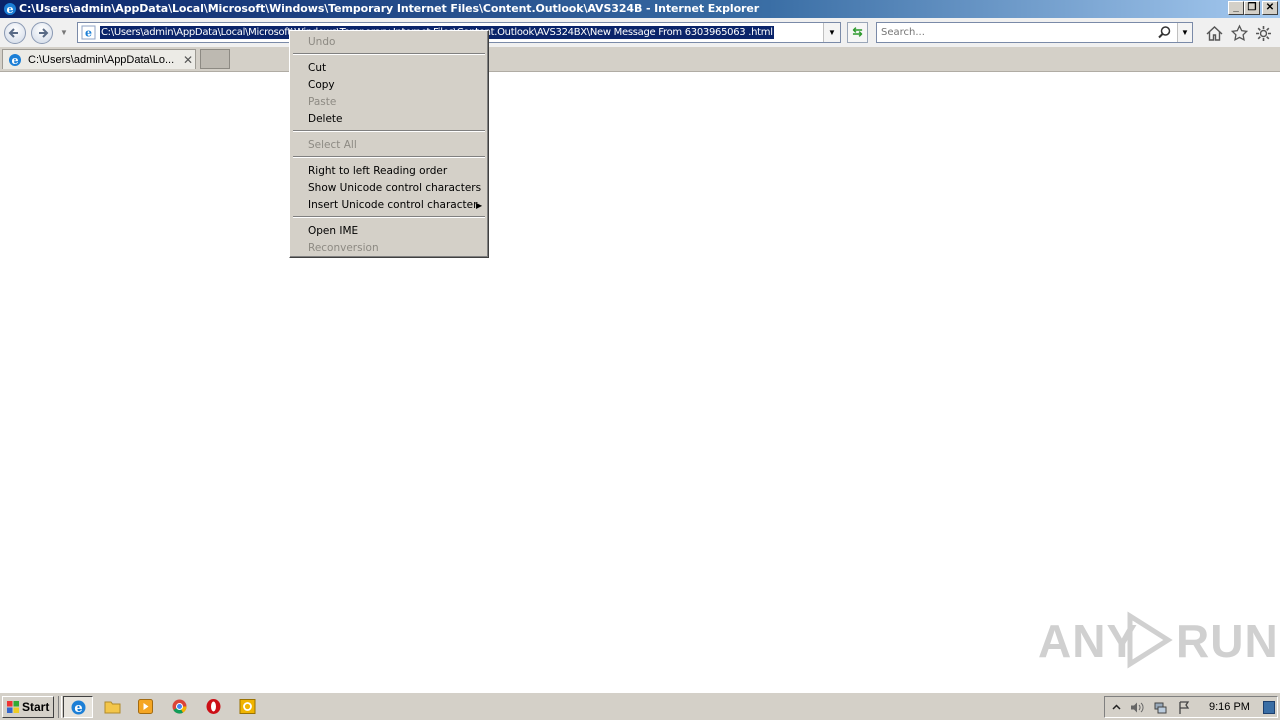  I want to click on media-player-icon, so click(145, 706).